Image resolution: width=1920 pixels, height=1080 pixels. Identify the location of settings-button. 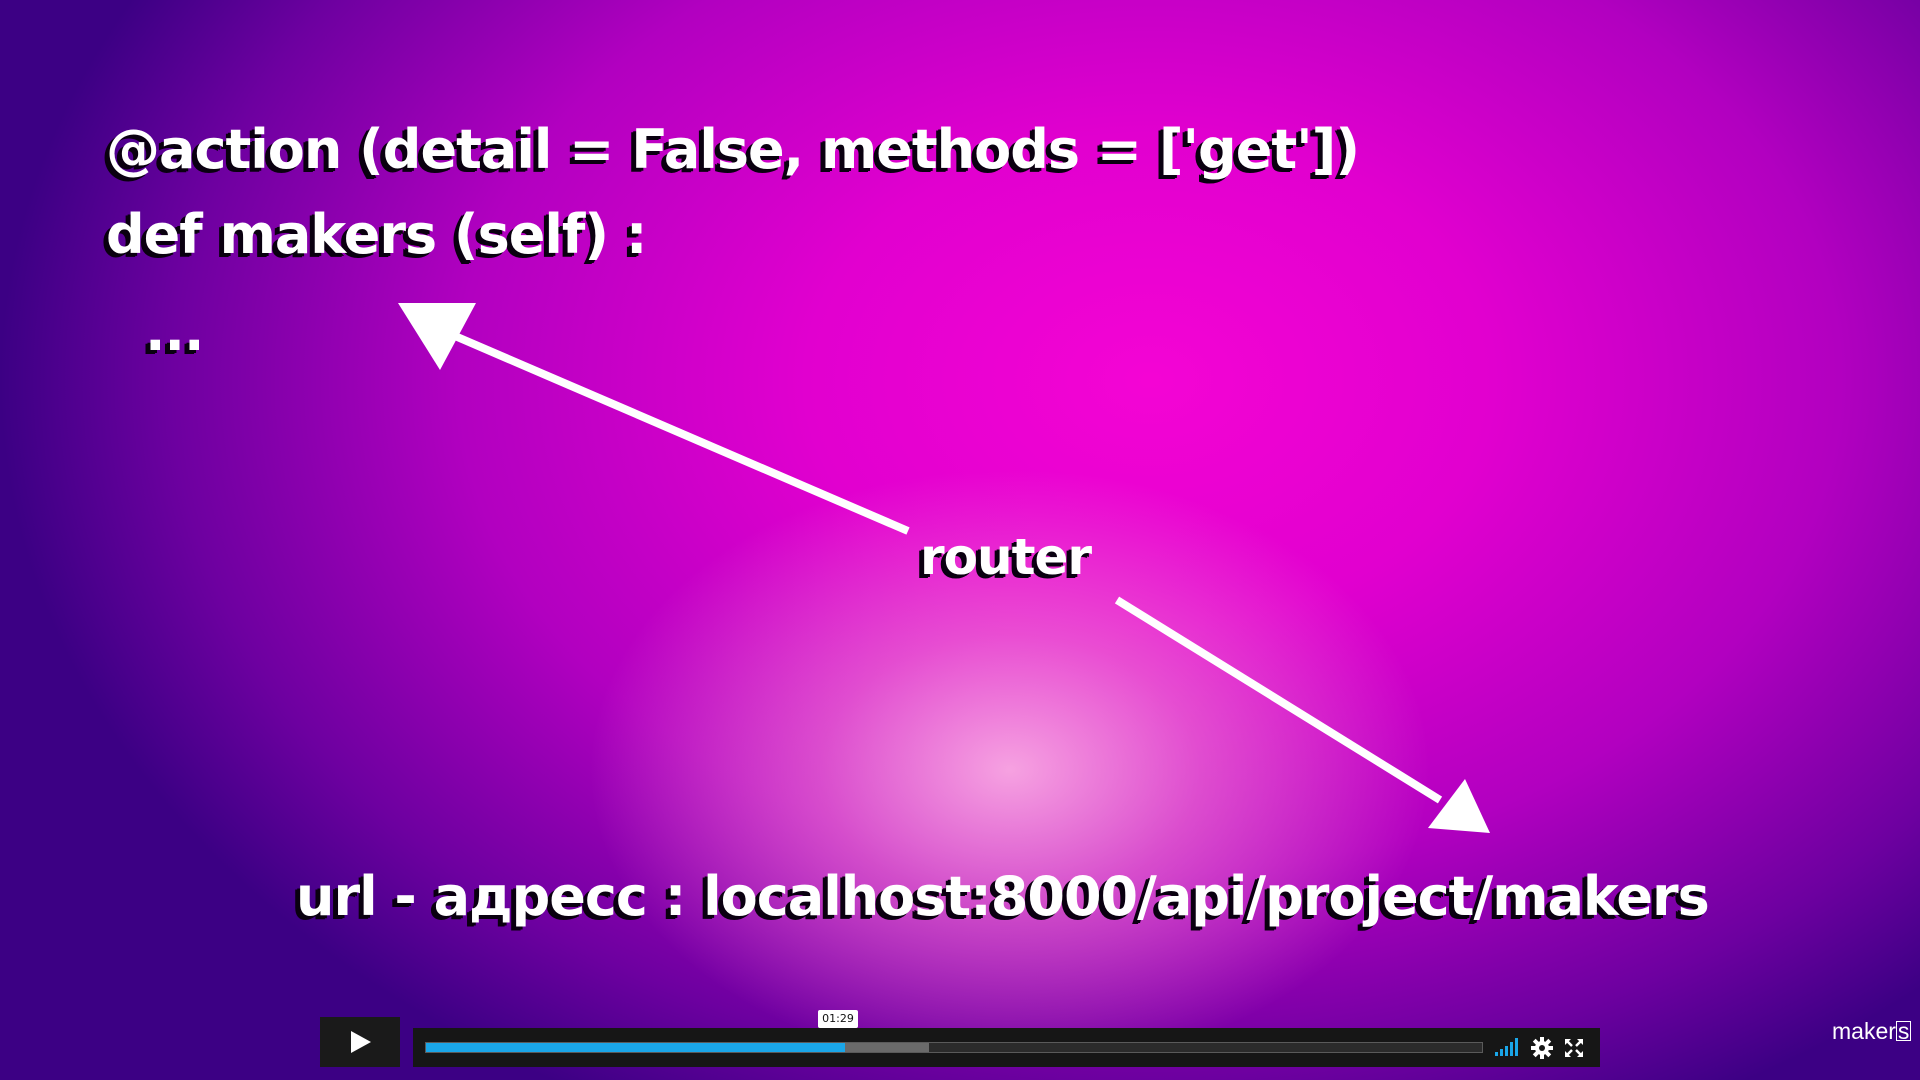
(1542, 1048).